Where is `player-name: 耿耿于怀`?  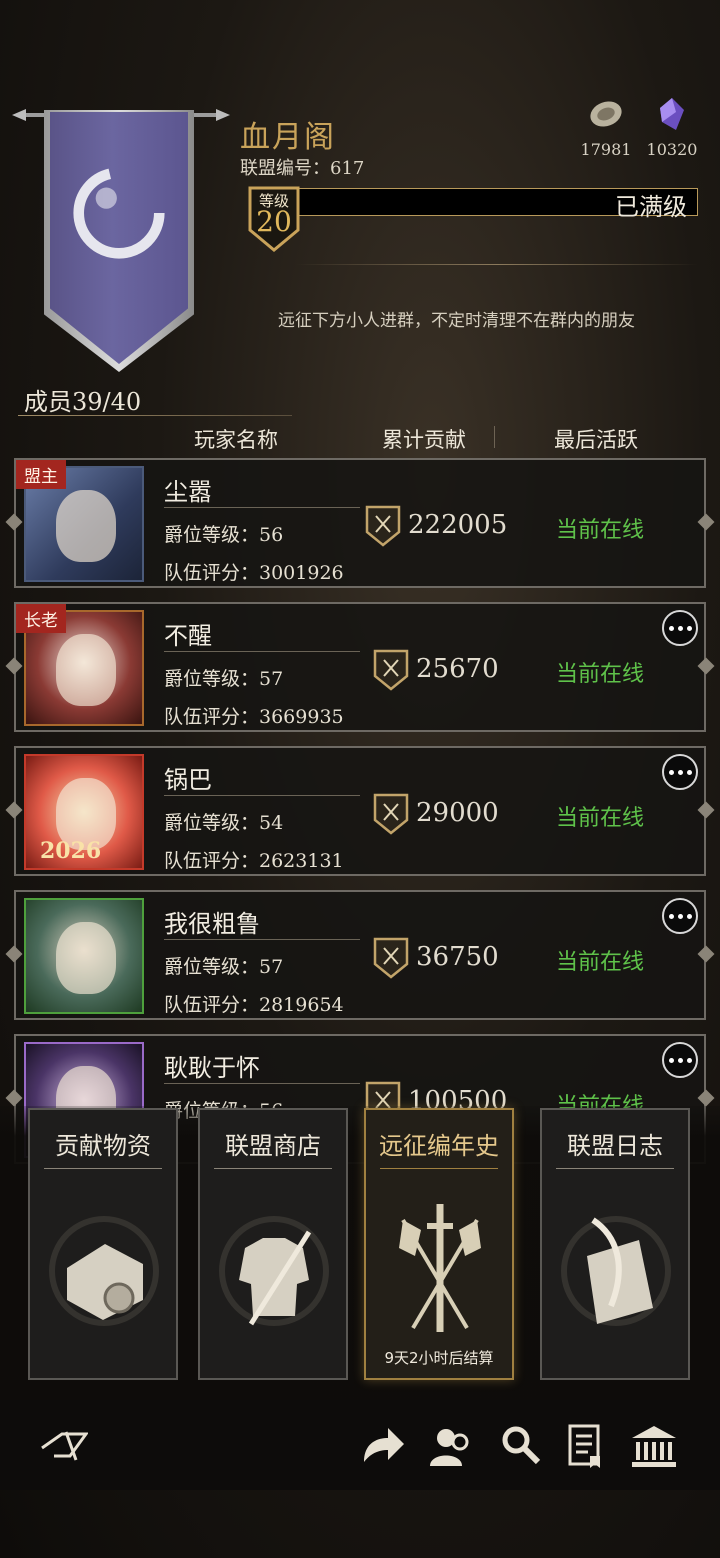
player-name: 耿耿于怀 is located at coordinates (212, 1068).